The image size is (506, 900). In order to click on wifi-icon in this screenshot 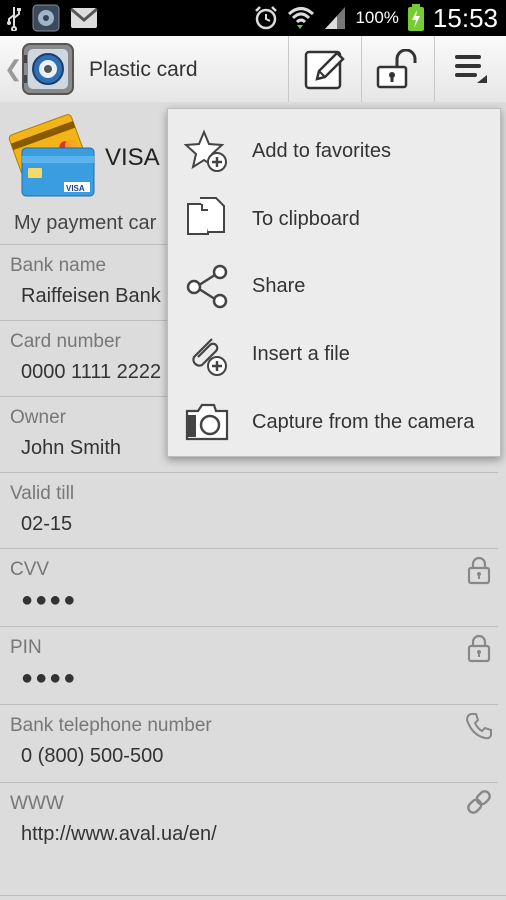, I will do `click(301, 18)`.